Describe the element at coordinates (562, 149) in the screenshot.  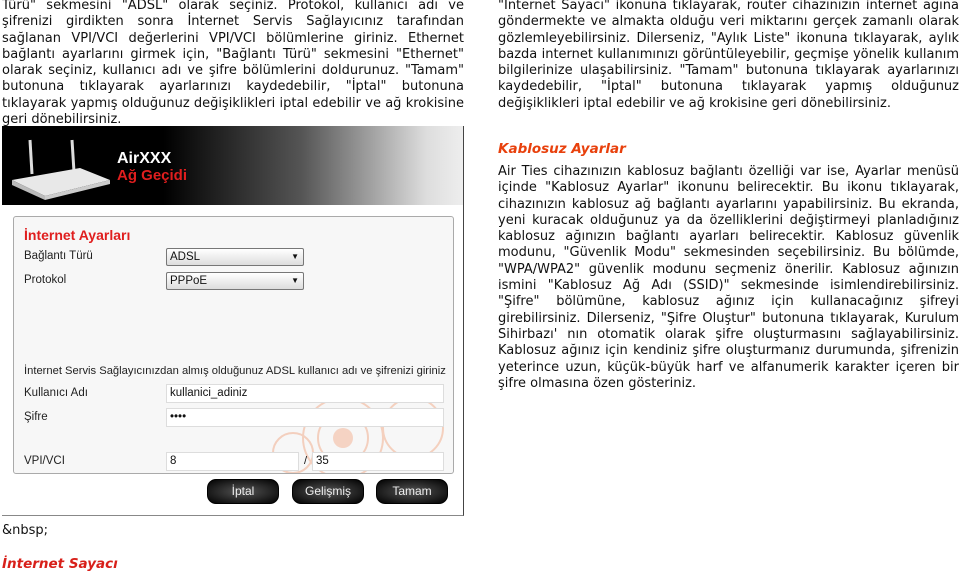
I see `wireless-settings-heading: Kablosuz Ayarlar` at that location.